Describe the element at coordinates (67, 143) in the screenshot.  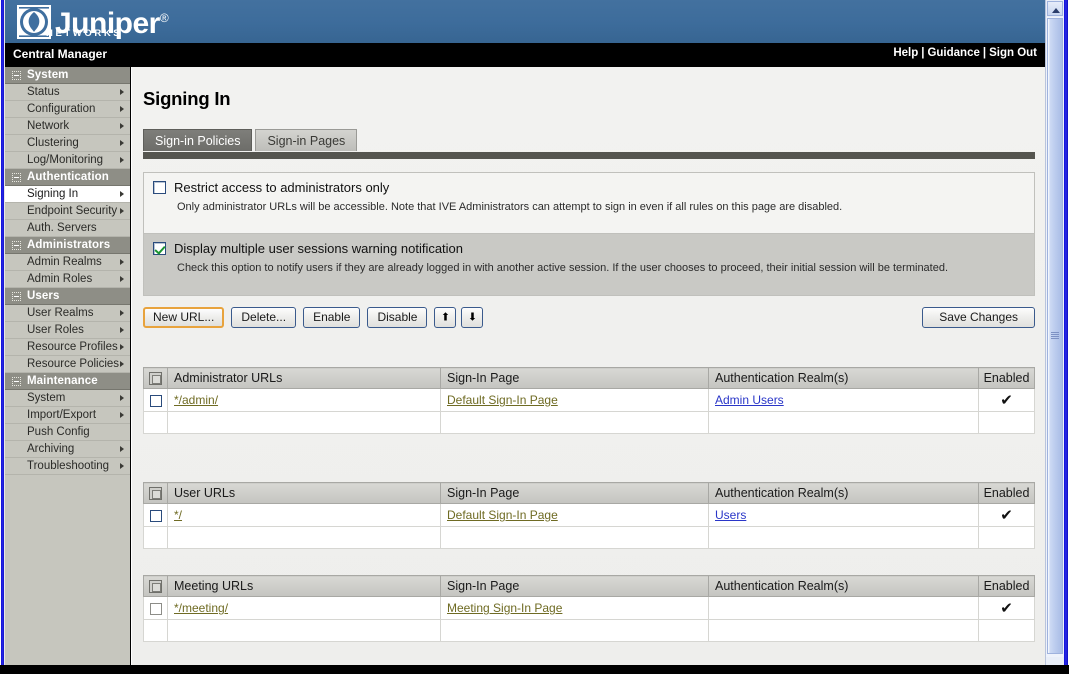
I see `sidebar-item-clustering: Clustering` at that location.